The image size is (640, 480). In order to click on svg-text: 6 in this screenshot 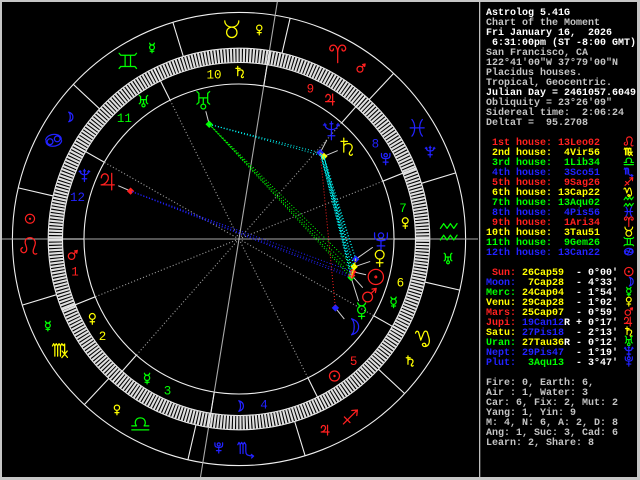, I will do `click(401, 283)`.